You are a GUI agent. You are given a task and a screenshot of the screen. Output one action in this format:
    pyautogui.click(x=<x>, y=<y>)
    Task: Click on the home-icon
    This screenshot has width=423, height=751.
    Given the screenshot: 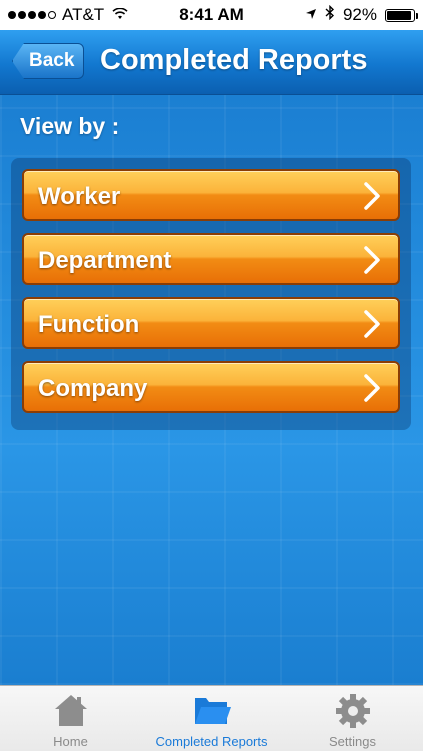 What is the action you would take?
    pyautogui.click(x=70, y=710)
    